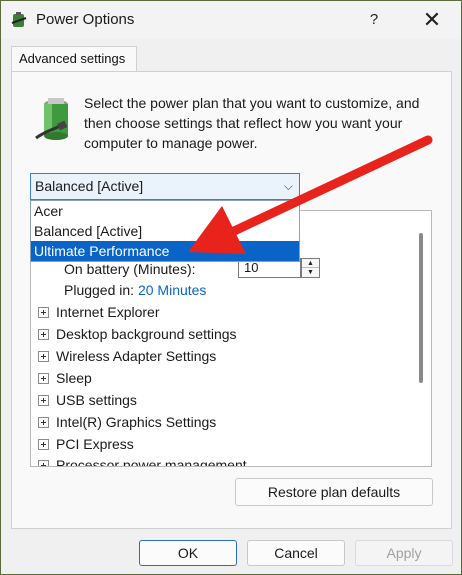  Describe the element at coordinates (404, 553) in the screenshot. I see `apply-button: Apply` at that location.